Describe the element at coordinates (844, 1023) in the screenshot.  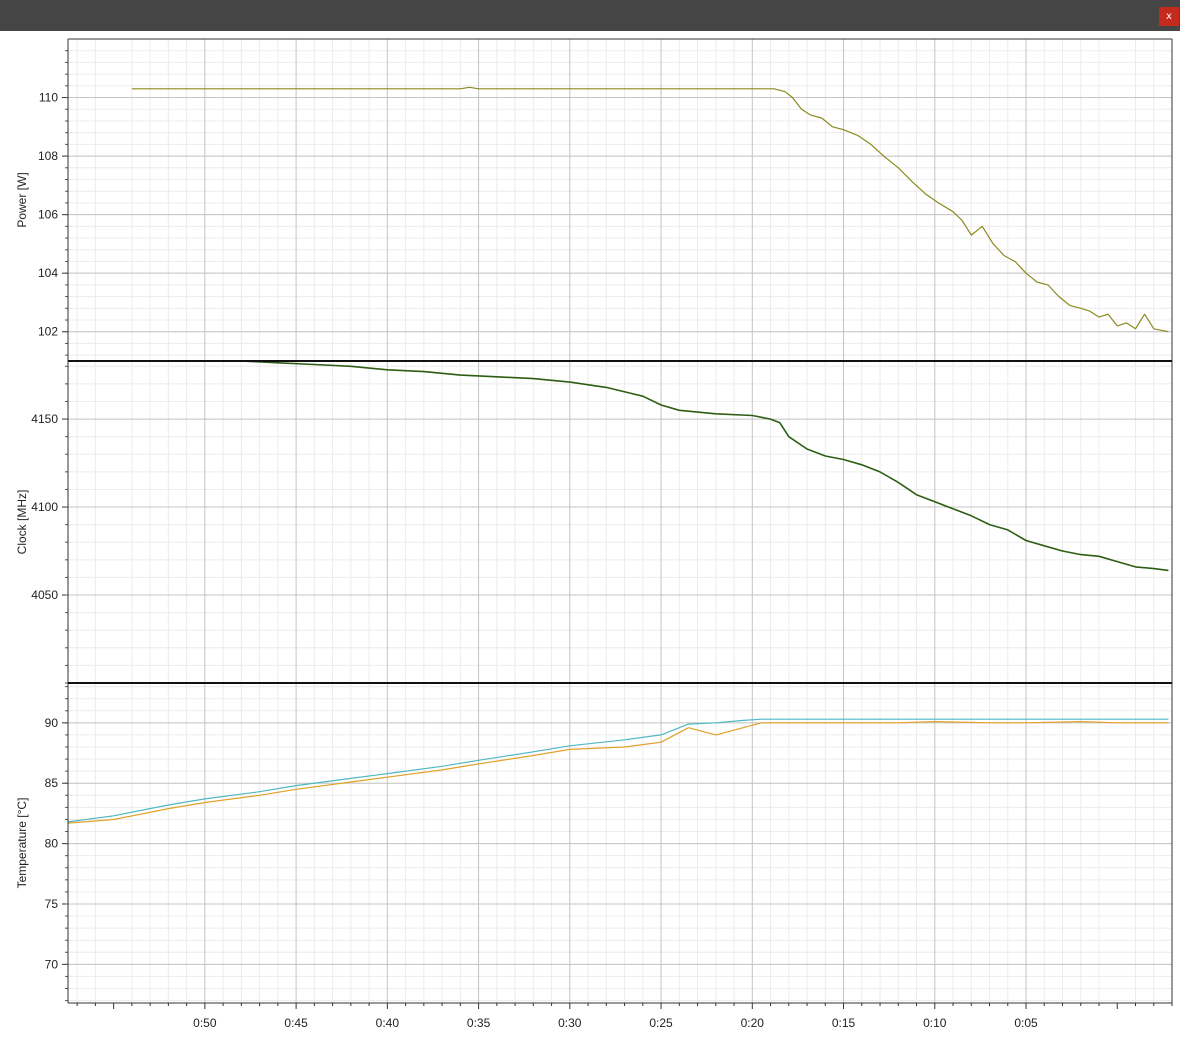
I see `x-tick-label: 0:15` at that location.